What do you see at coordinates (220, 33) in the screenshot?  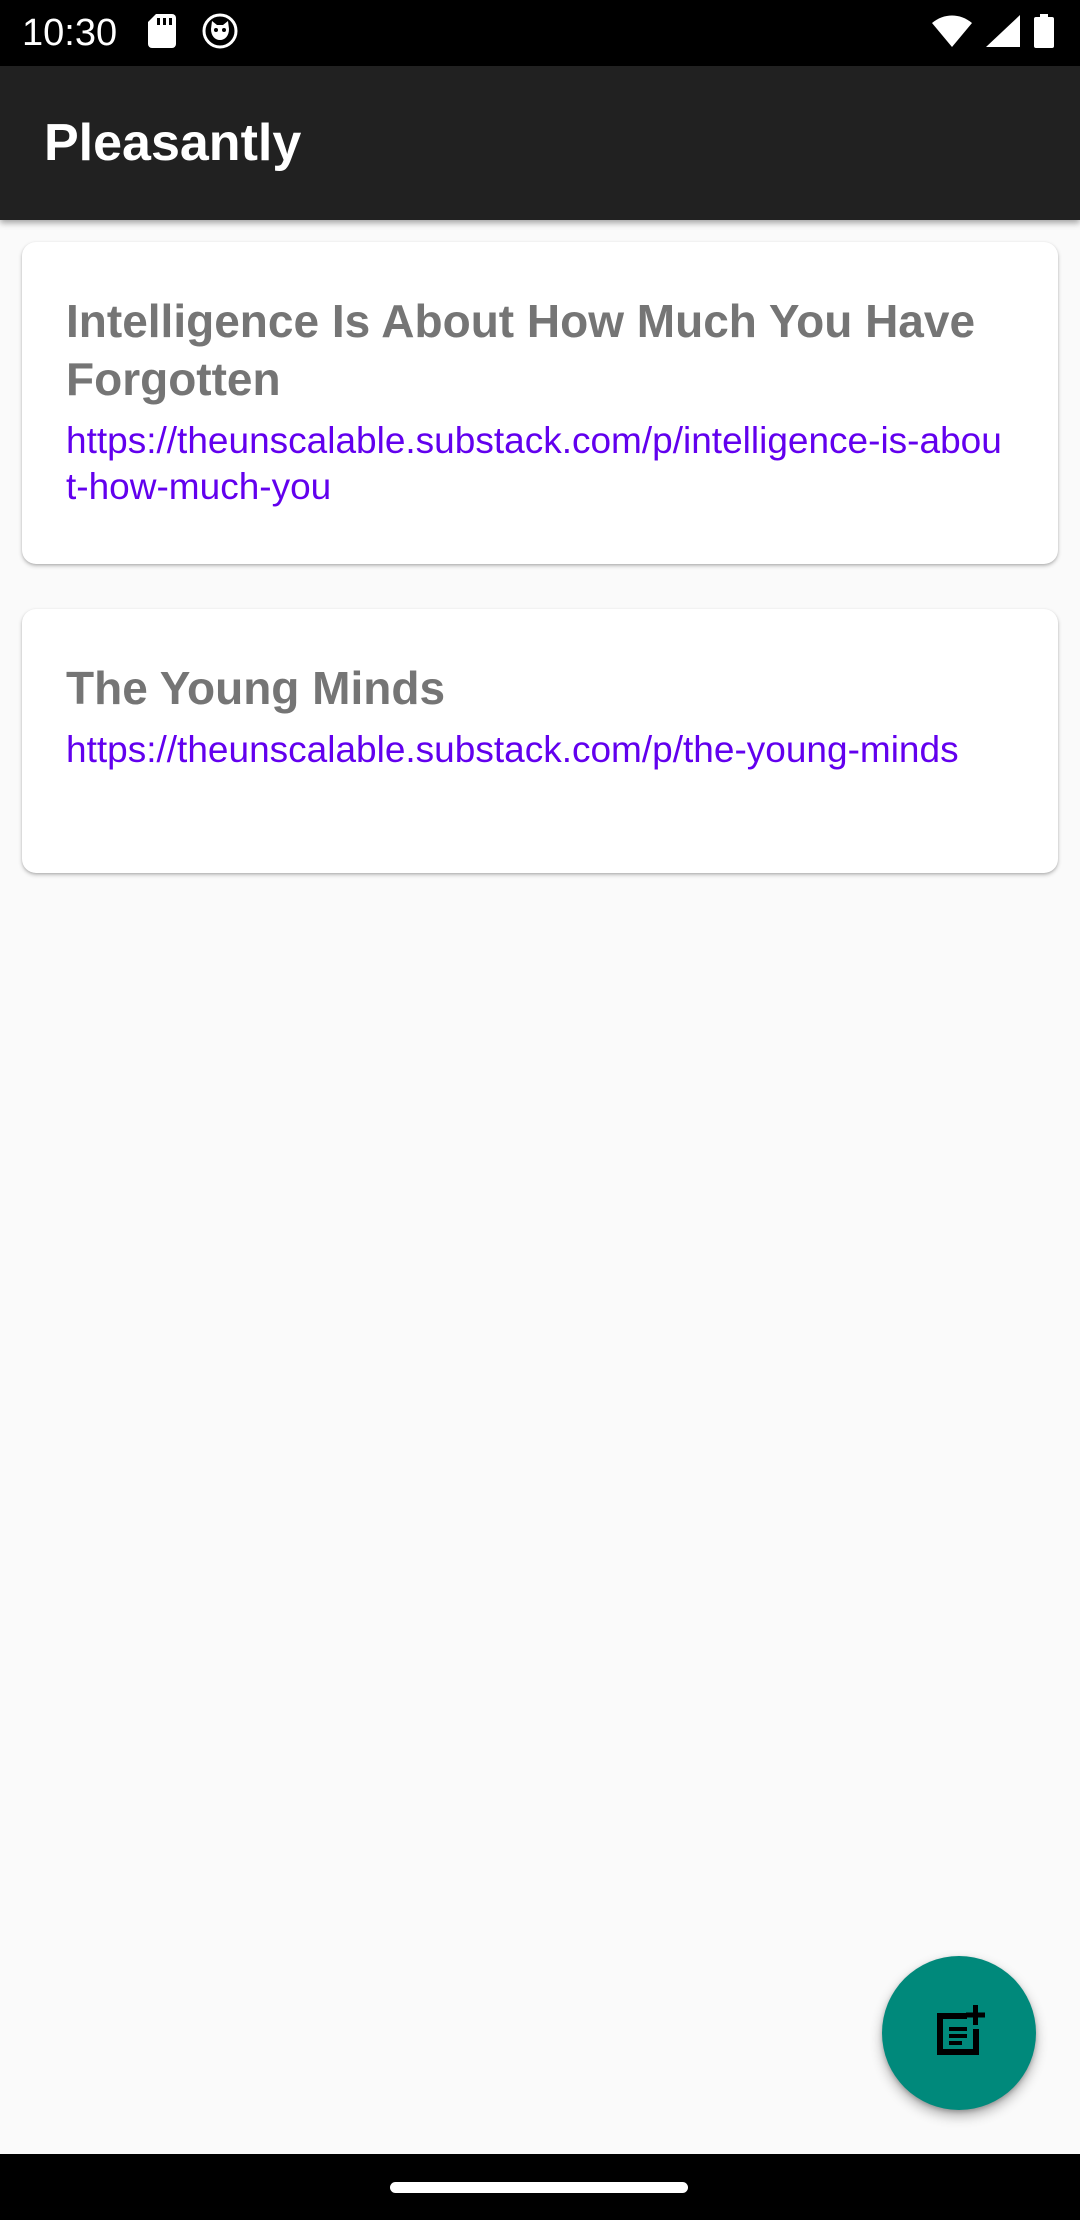 I see `cat-face-icon` at bounding box center [220, 33].